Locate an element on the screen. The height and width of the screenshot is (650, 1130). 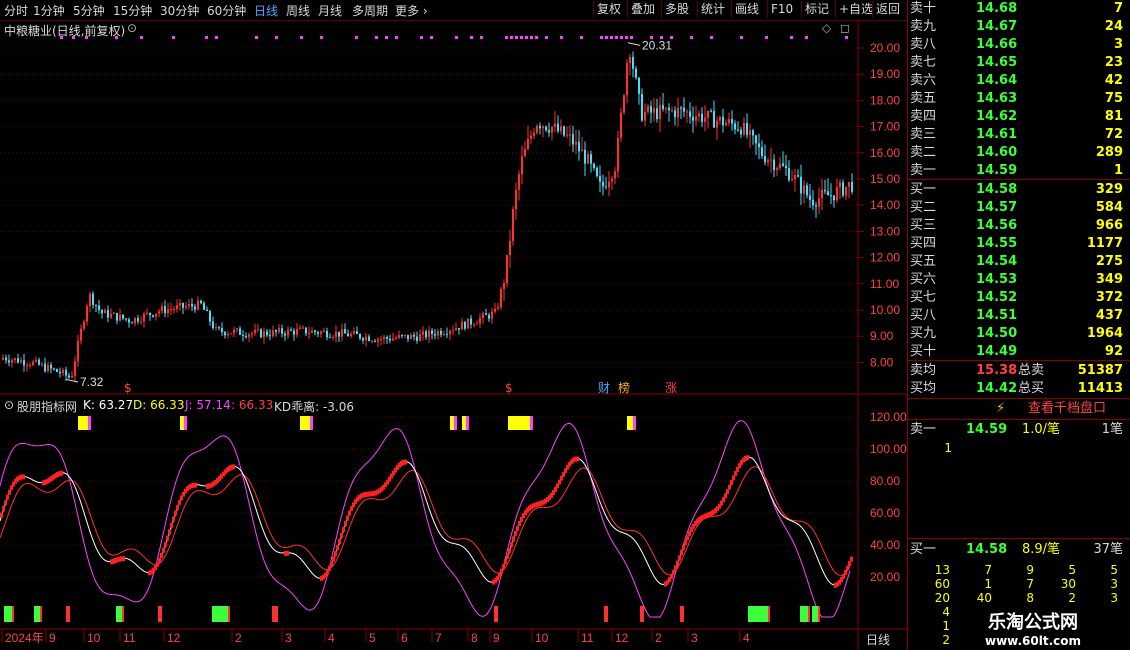
period-15min: 15分钟 is located at coordinates (132, 10).